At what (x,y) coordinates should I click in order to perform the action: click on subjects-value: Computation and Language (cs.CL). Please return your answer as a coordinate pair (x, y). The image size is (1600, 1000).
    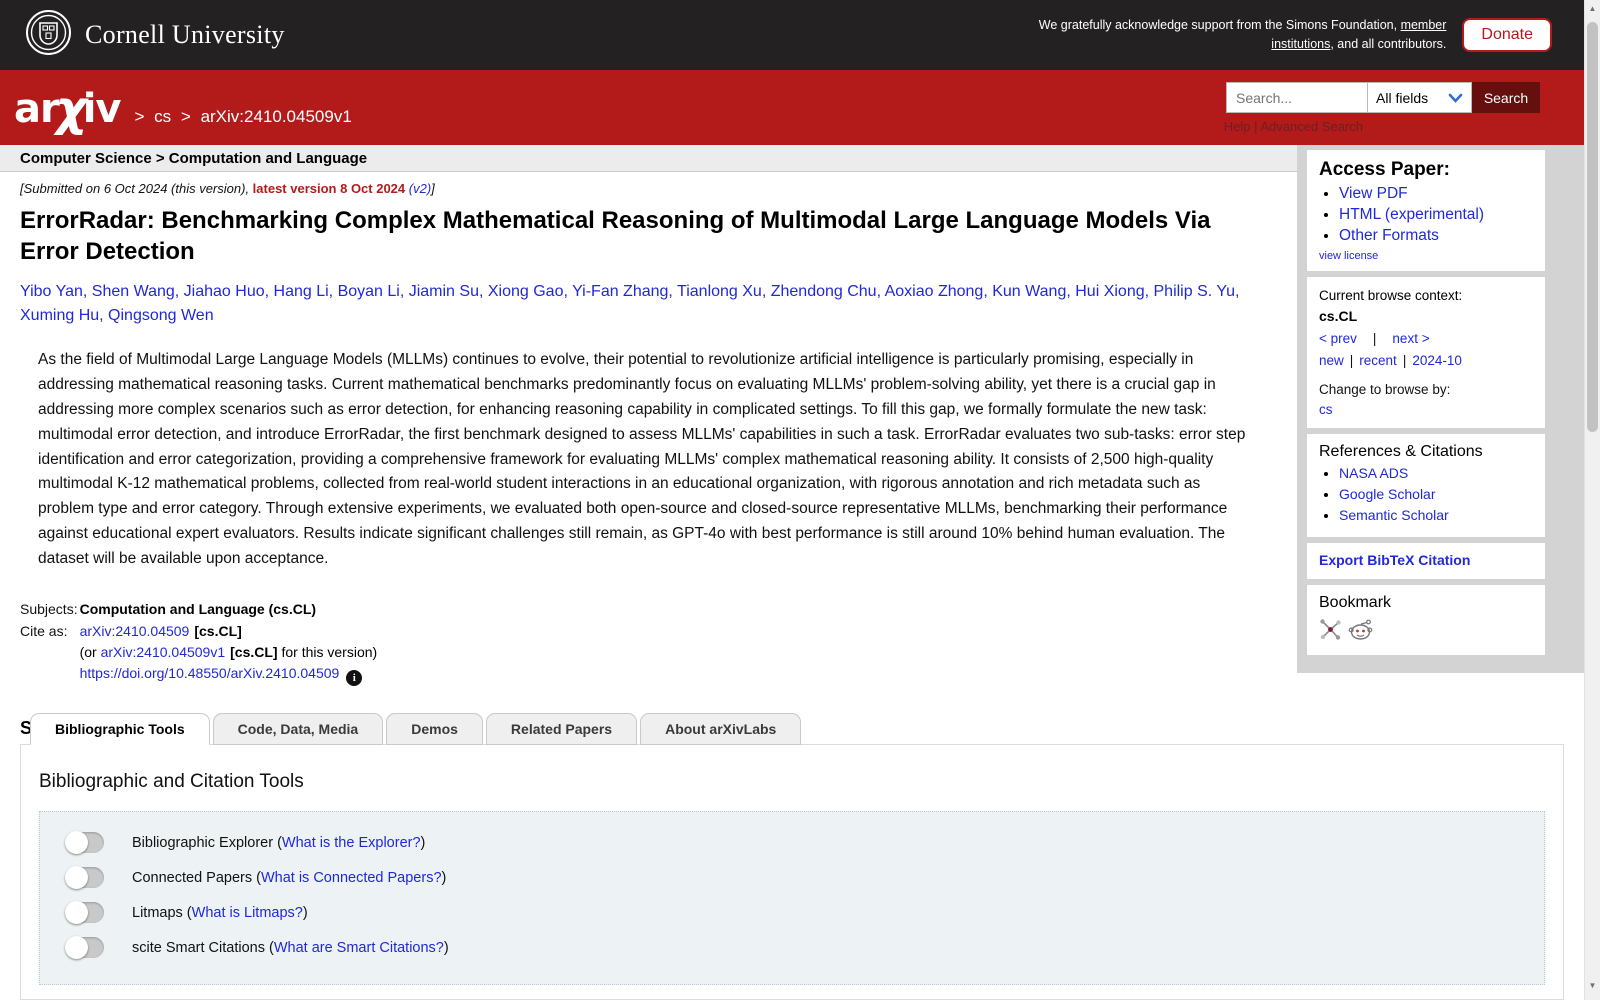
    Looking at the image, I should click on (198, 608).